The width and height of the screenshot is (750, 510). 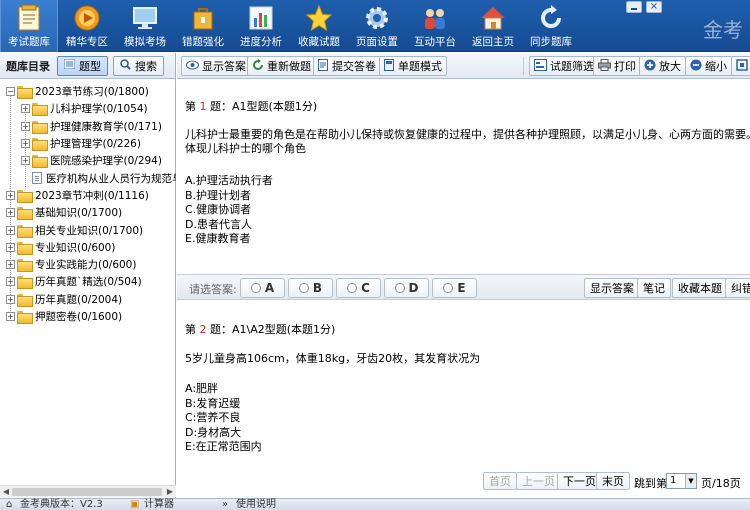 I want to click on tree-item: + 历年真题`精选(0/504), so click(x=88, y=281).